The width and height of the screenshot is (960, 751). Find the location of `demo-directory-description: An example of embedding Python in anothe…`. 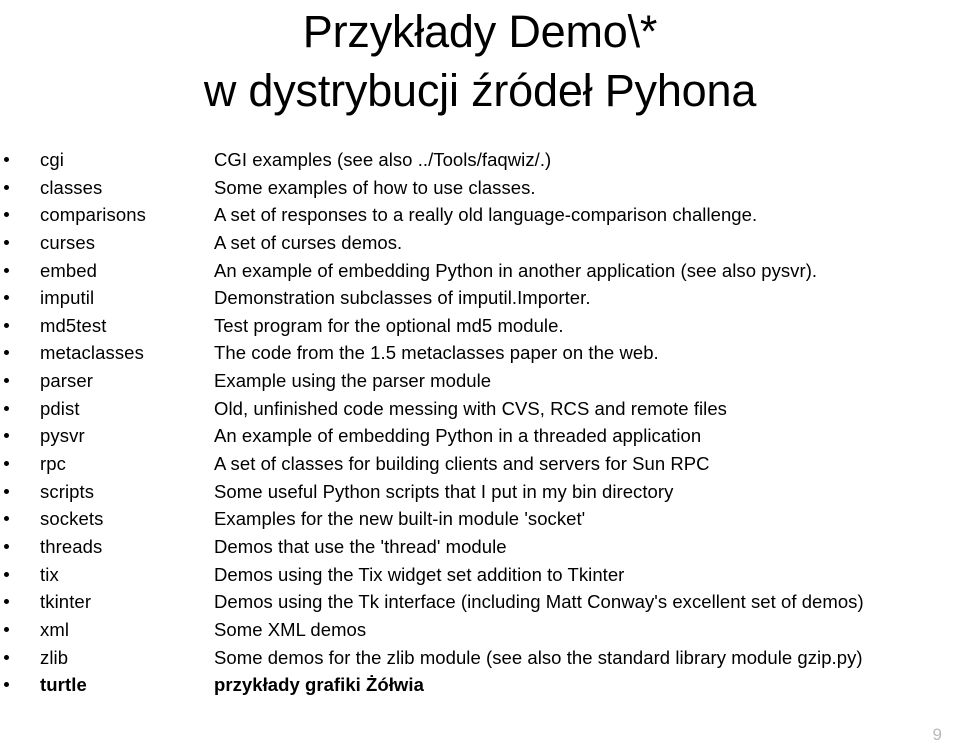

demo-directory-description: An example of embedding Python in anothe… is located at coordinates (516, 270).